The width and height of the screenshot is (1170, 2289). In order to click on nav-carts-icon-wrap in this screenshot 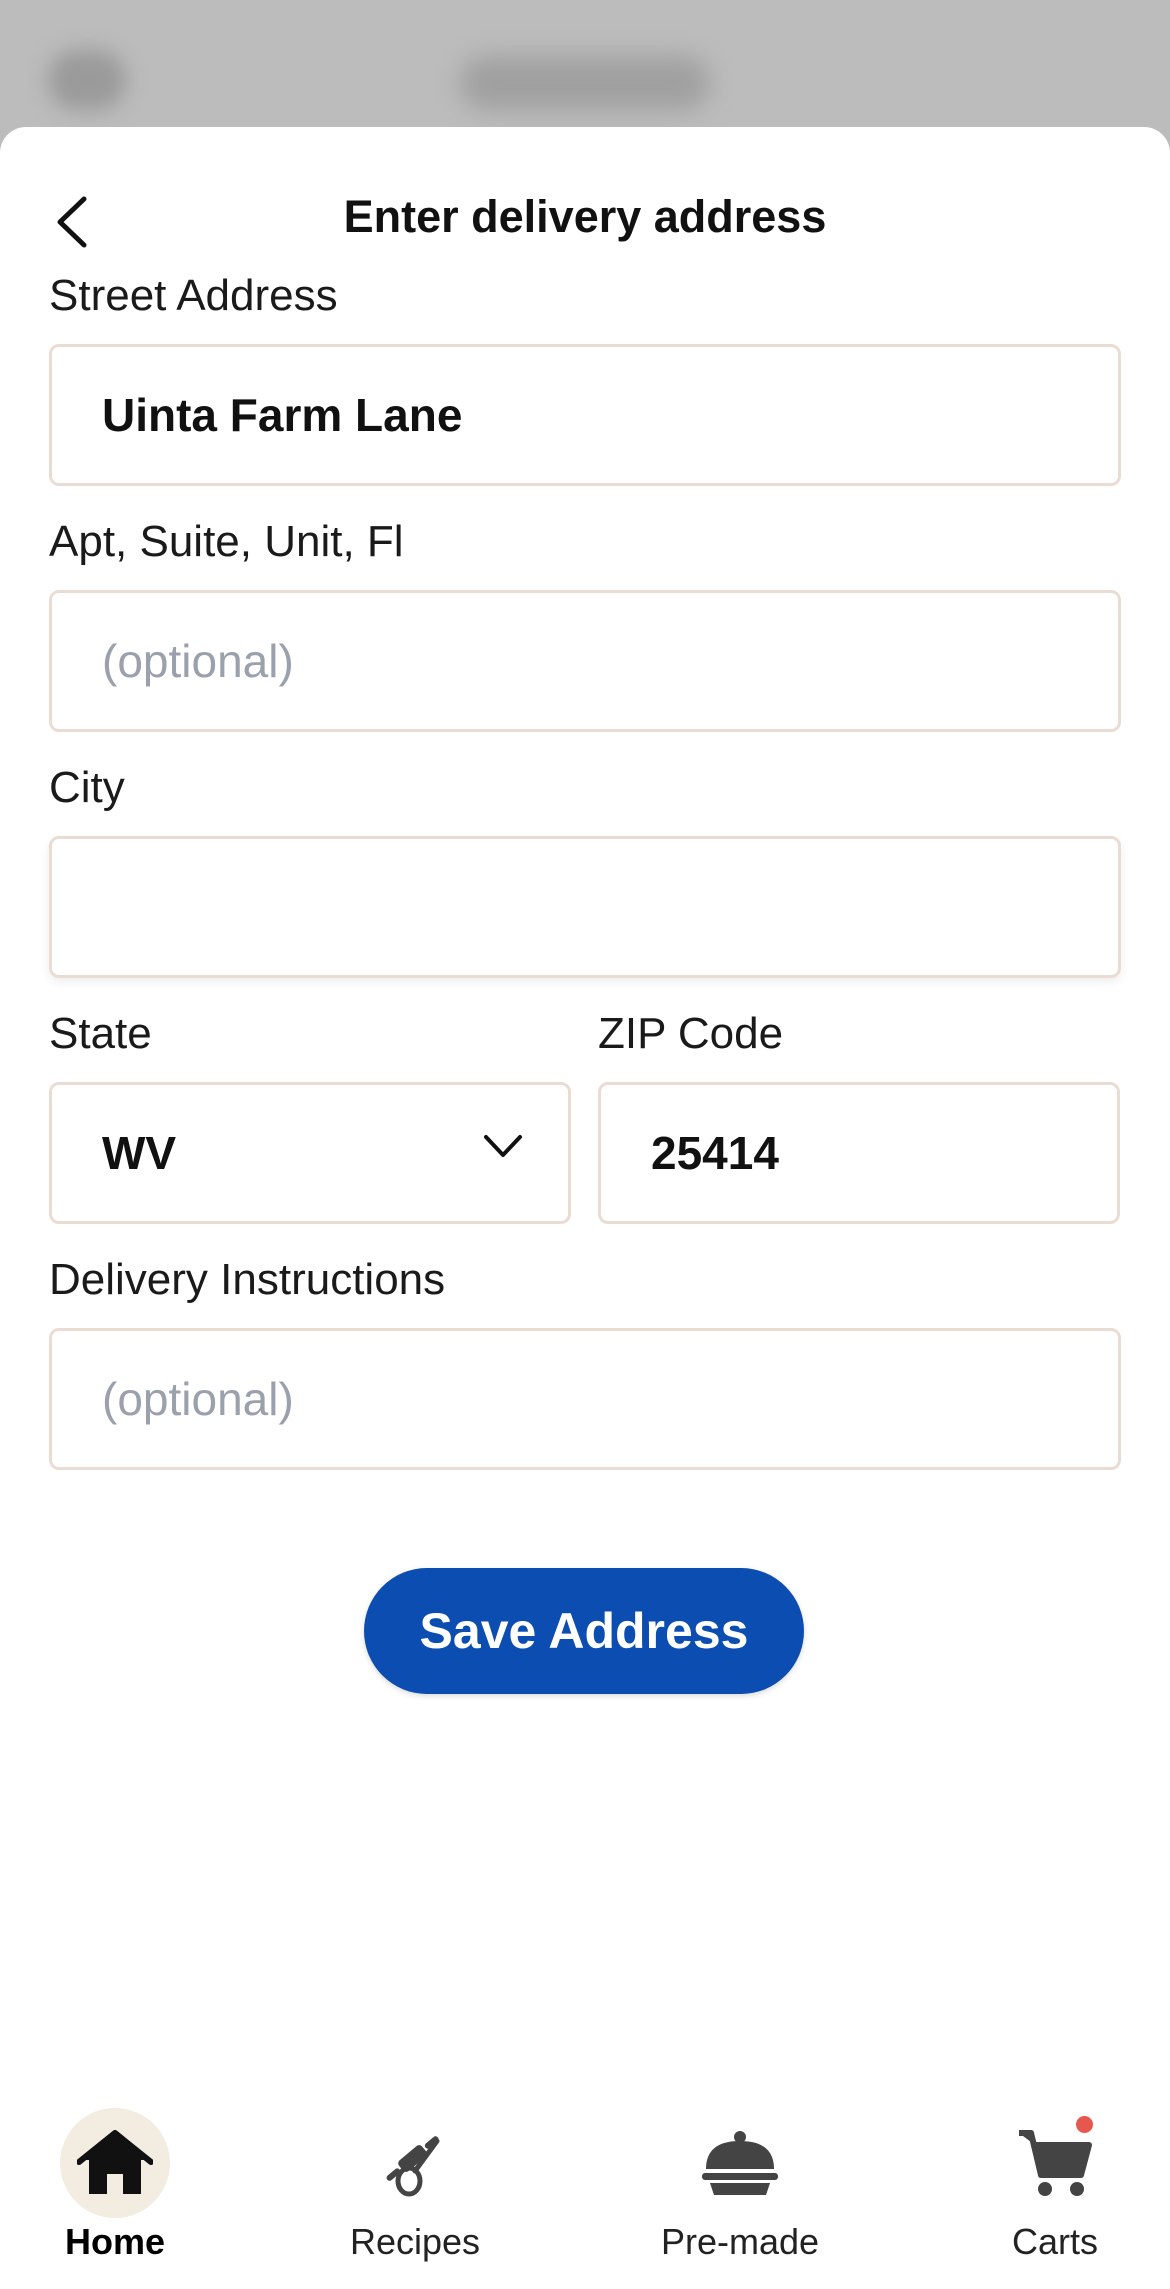, I will do `click(1055, 2163)`.